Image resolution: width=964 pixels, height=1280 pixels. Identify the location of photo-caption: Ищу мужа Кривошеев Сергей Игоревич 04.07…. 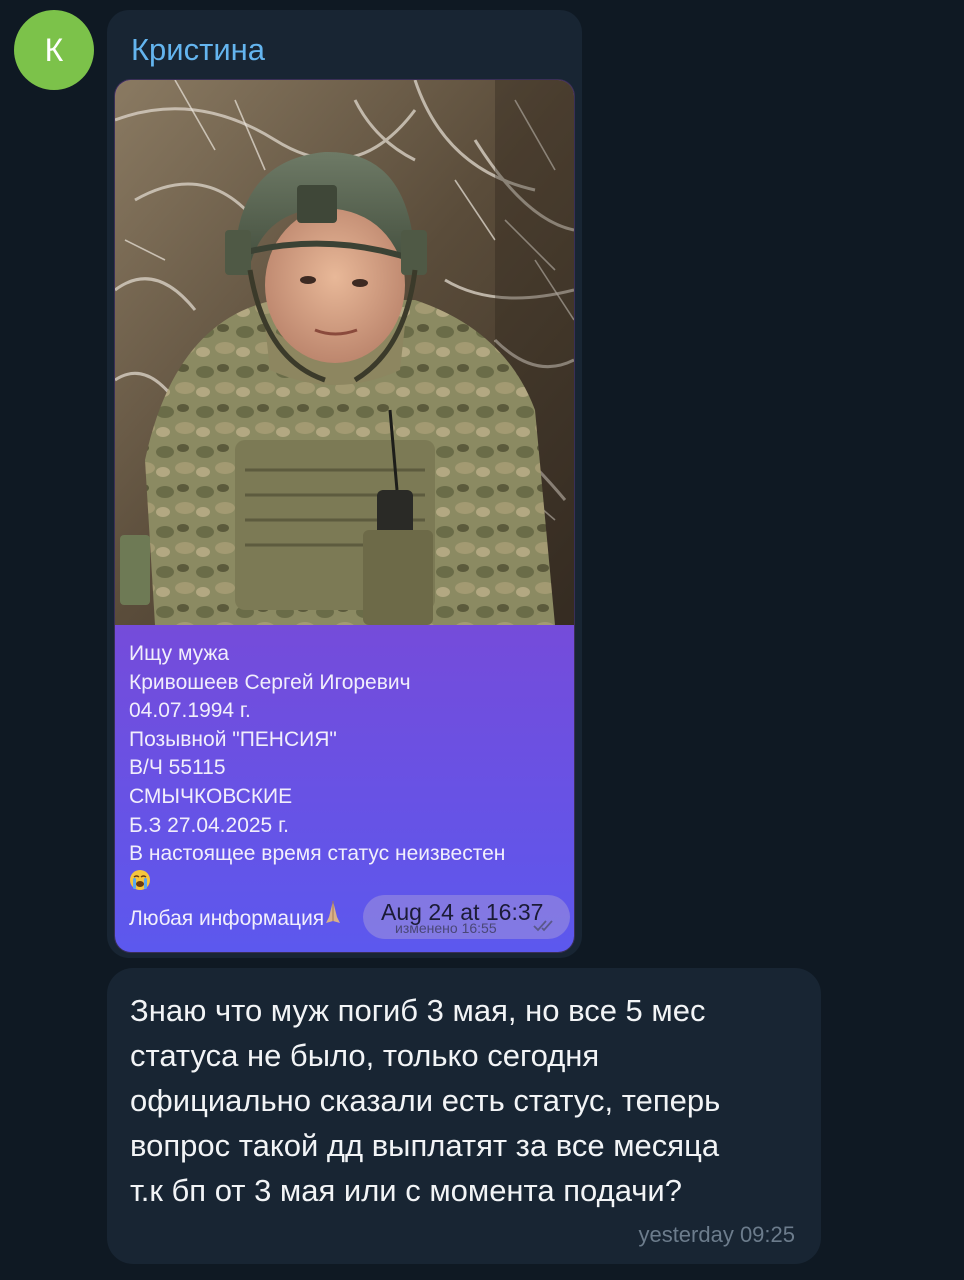
(349, 787).